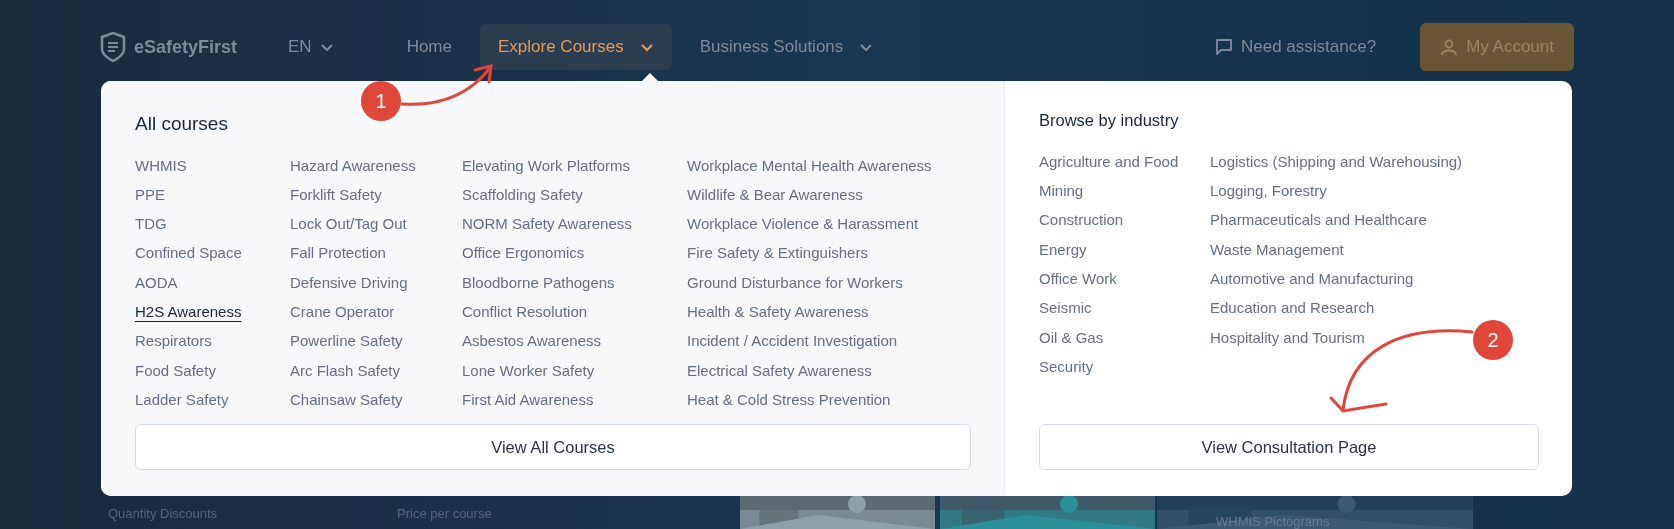 Image resolution: width=1674 pixels, height=529 pixels. Describe the element at coordinates (547, 224) in the screenshot. I see `course-link: NORM Safety Awareness` at that location.